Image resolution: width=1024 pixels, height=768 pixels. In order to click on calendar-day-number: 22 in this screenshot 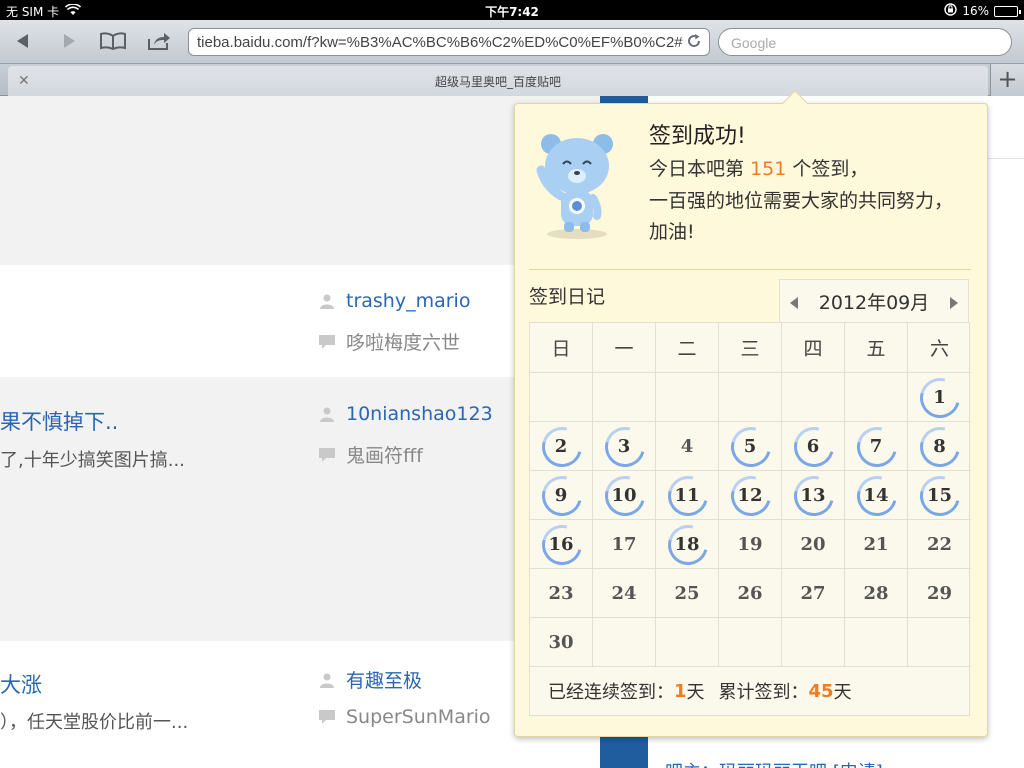, I will do `click(939, 544)`.